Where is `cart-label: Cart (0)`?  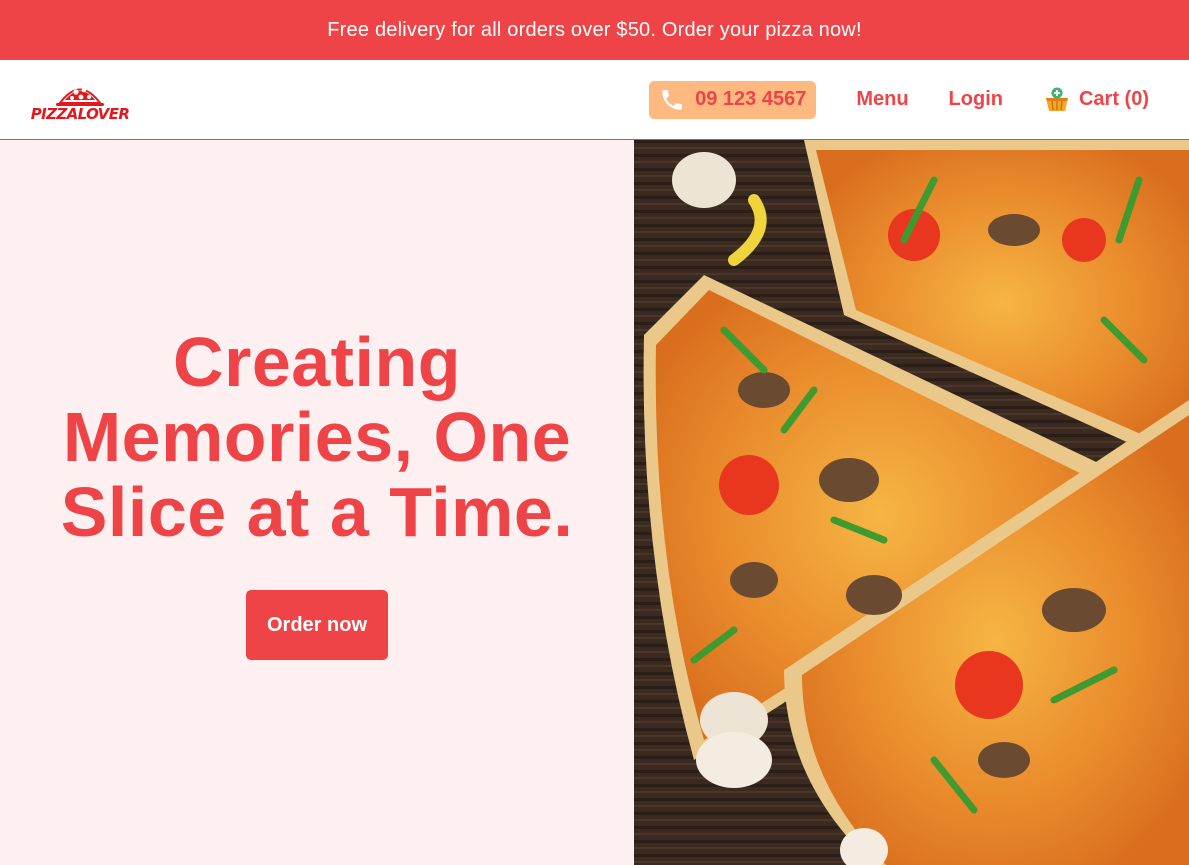
cart-label: Cart (0) is located at coordinates (1113, 99).